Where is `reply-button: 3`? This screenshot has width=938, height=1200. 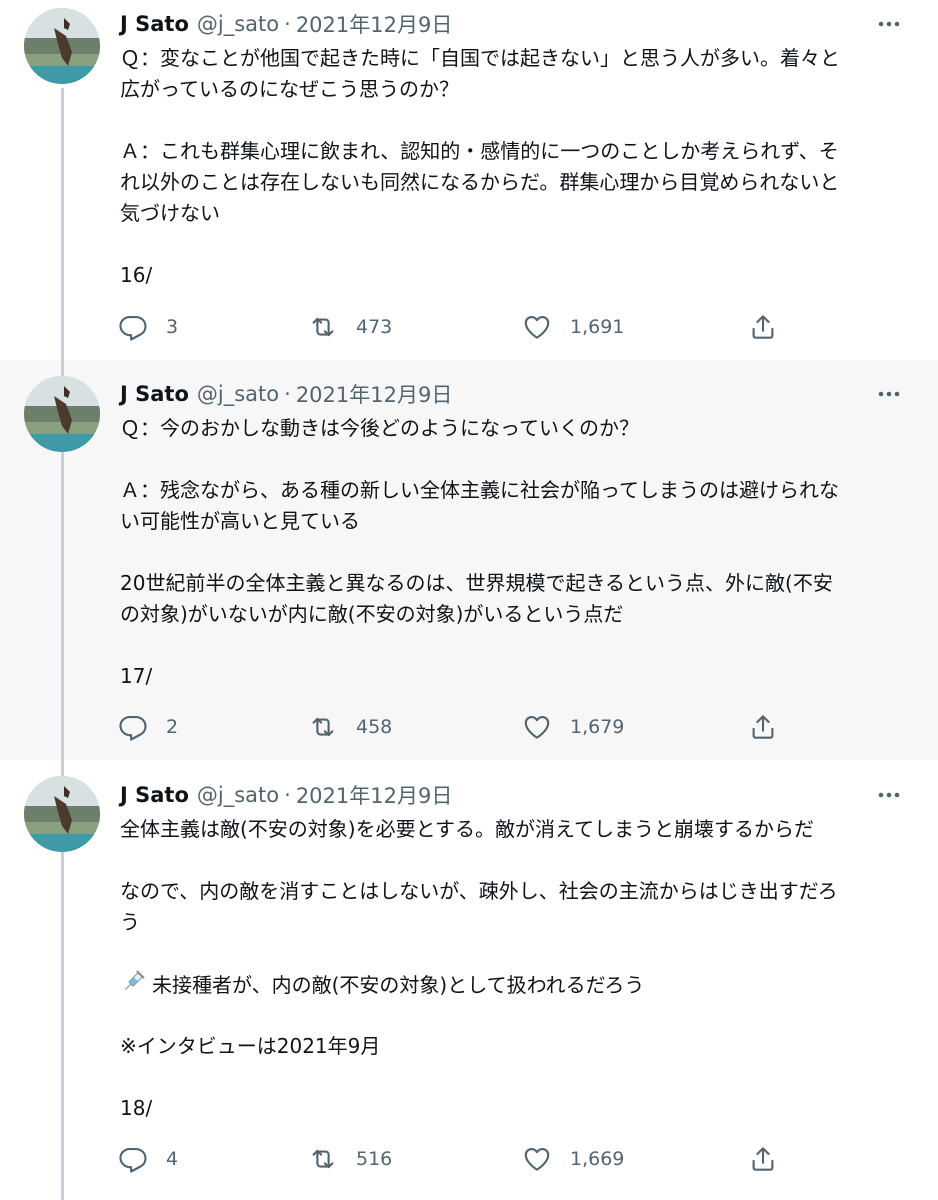 reply-button: 3 is located at coordinates (148, 327).